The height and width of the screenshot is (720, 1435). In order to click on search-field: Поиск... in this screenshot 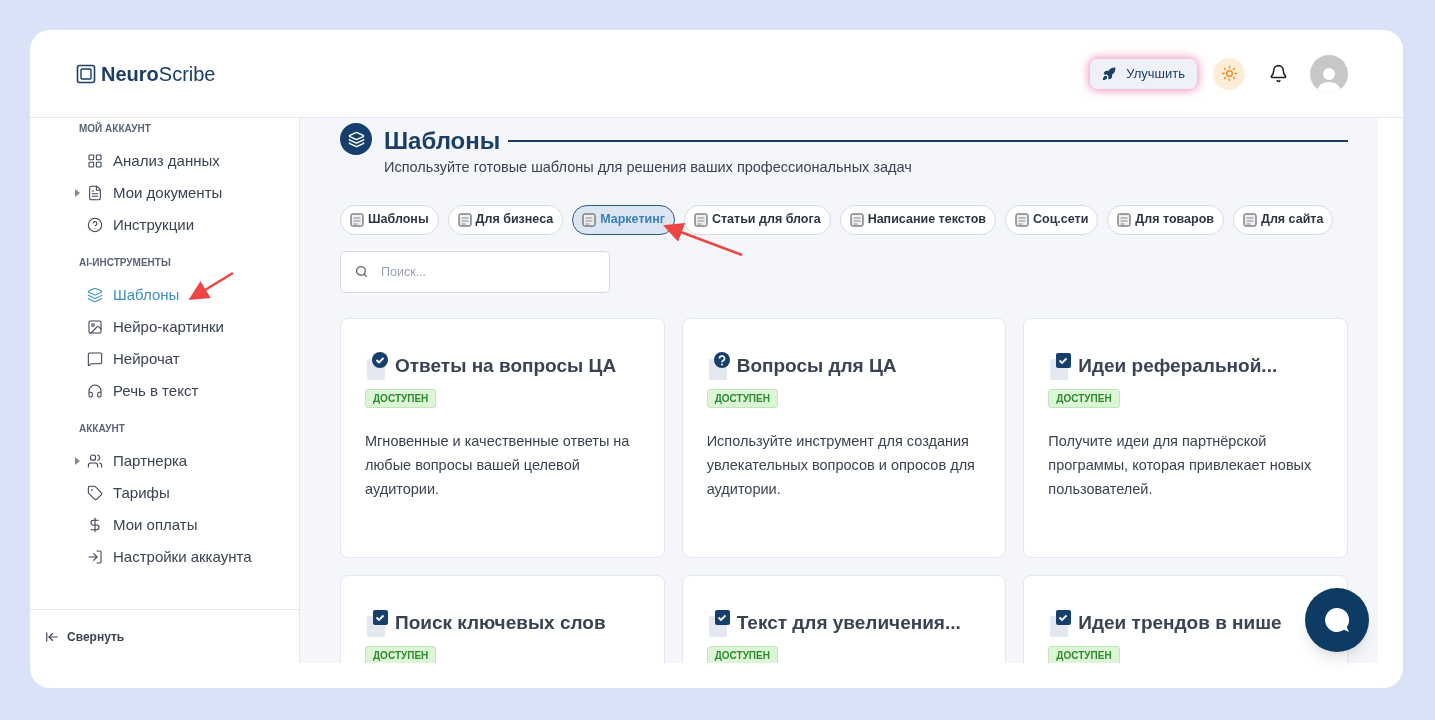, I will do `click(475, 271)`.